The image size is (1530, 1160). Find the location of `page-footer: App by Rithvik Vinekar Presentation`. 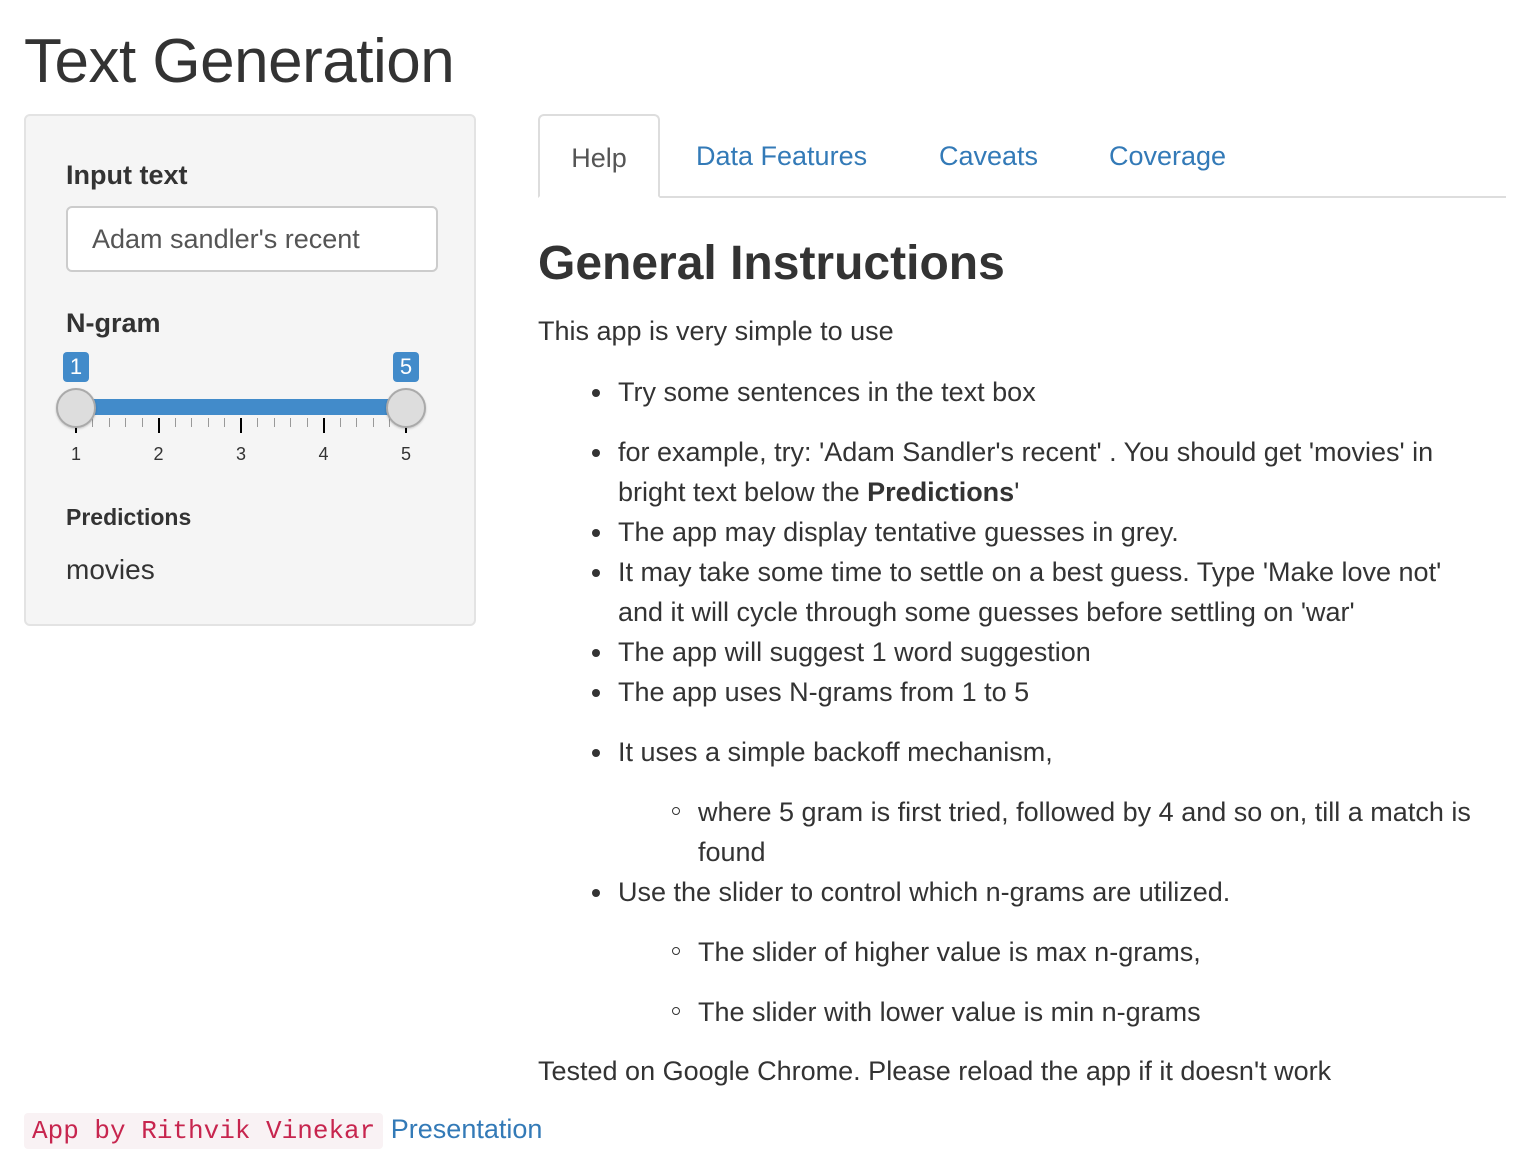

page-footer: App by Rithvik Vinekar Presentation is located at coordinates (283, 1131).